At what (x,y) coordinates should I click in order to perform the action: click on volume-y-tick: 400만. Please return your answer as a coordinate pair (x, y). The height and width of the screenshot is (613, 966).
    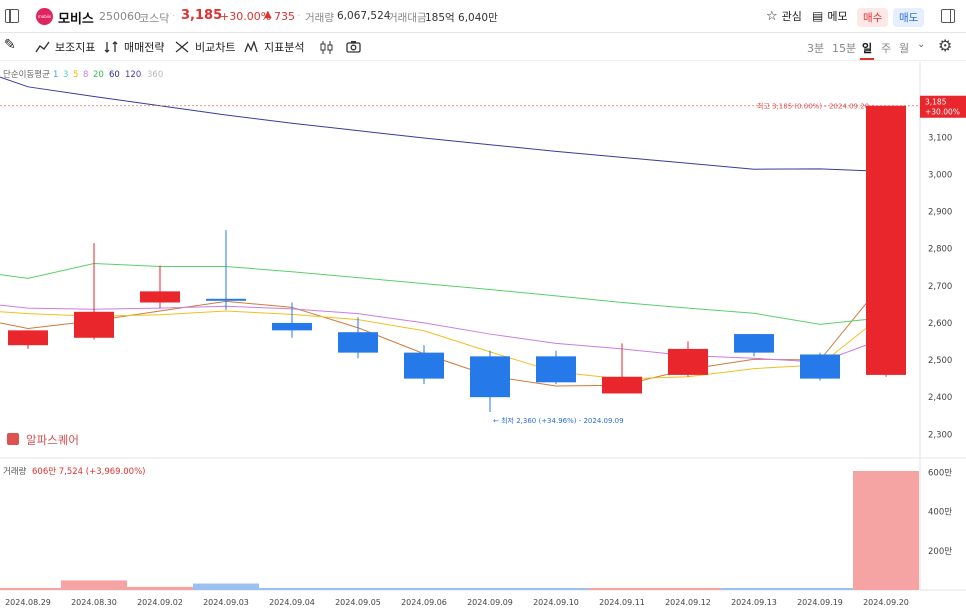
    Looking at the image, I should click on (940, 513).